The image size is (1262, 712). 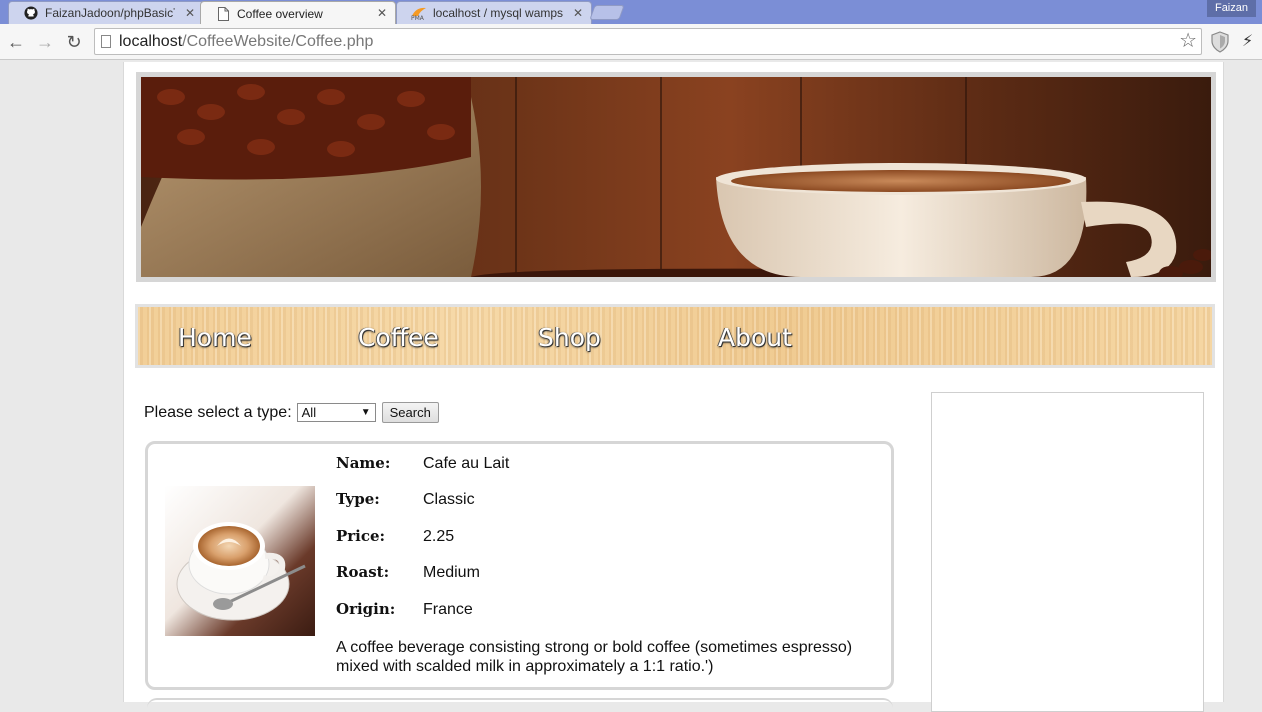 I want to click on profile-badge: Faizan, so click(x=1231, y=8).